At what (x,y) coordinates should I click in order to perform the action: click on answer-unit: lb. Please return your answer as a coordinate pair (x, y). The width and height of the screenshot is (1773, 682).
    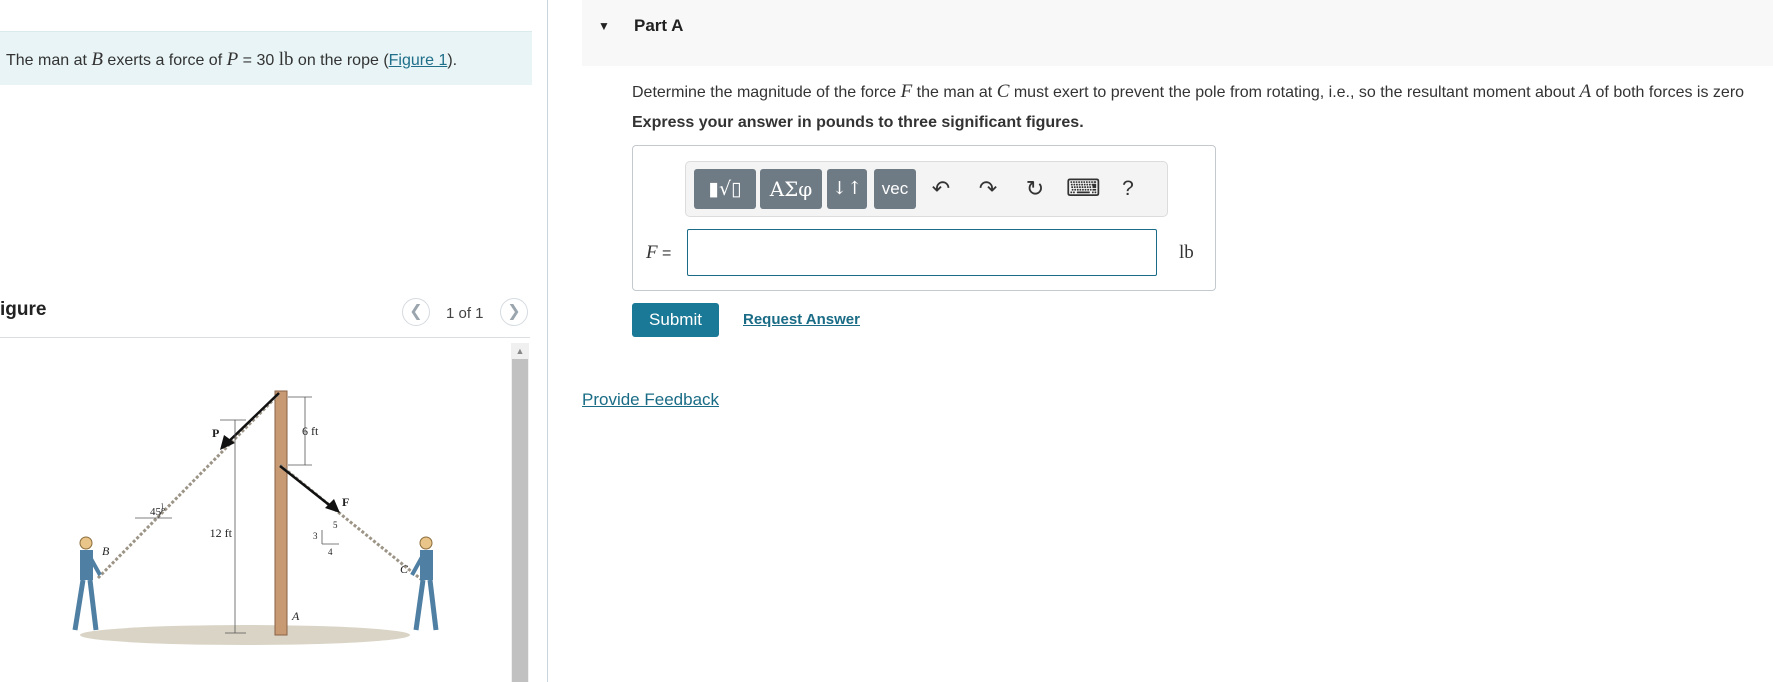
    Looking at the image, I should click on (1186, 252).